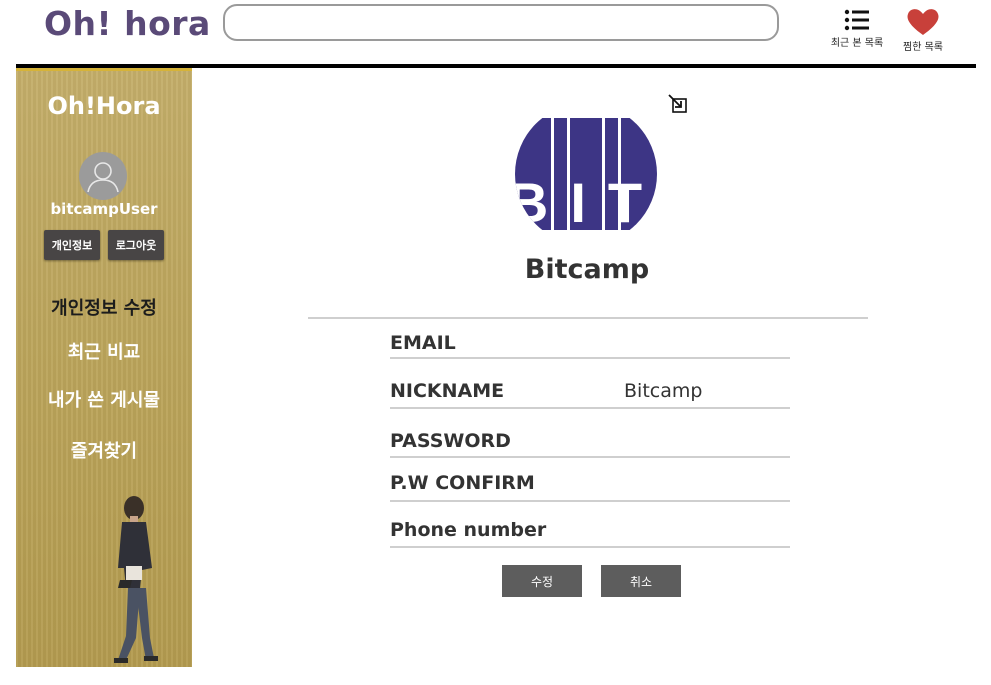 The width and height of the screenshot is (991, 685). I want to click on nickname-label: NICKNAME, so click(447, 391).